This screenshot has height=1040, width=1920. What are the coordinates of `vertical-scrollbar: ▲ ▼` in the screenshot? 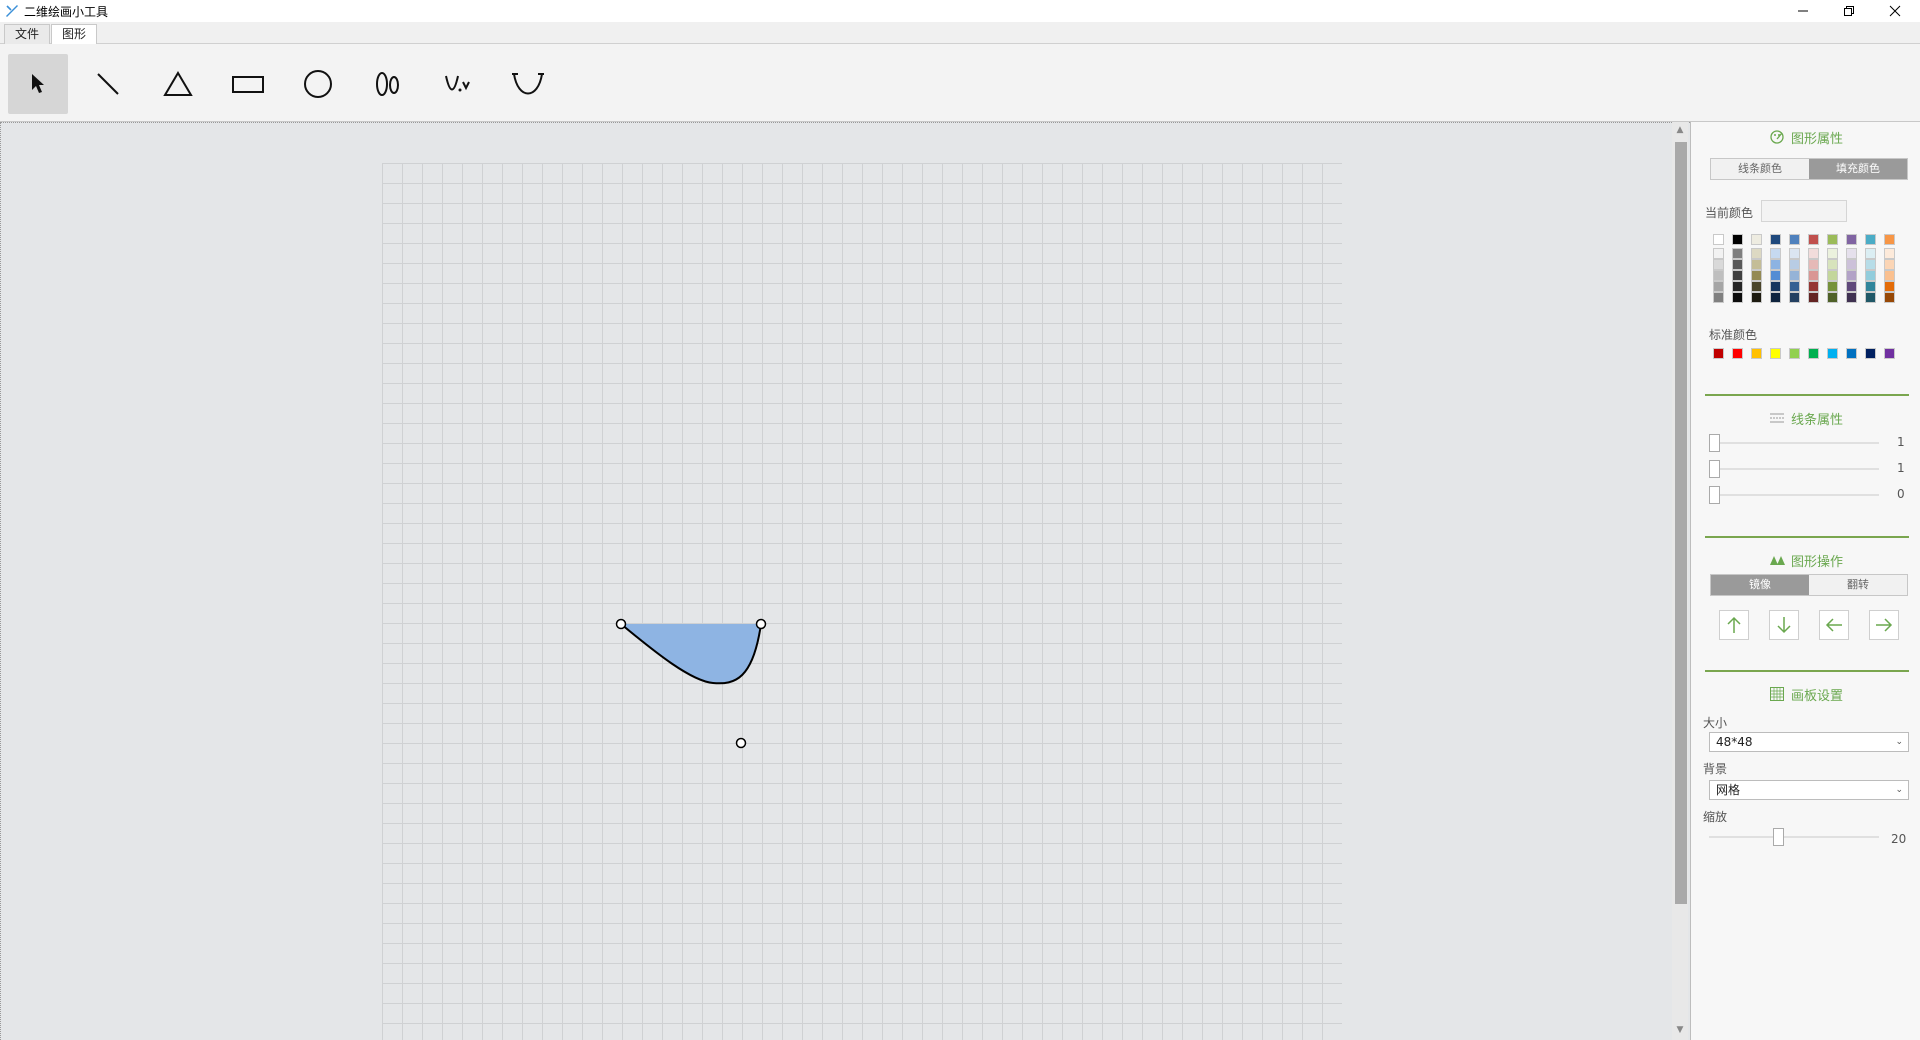 It's located at (1680, 581).